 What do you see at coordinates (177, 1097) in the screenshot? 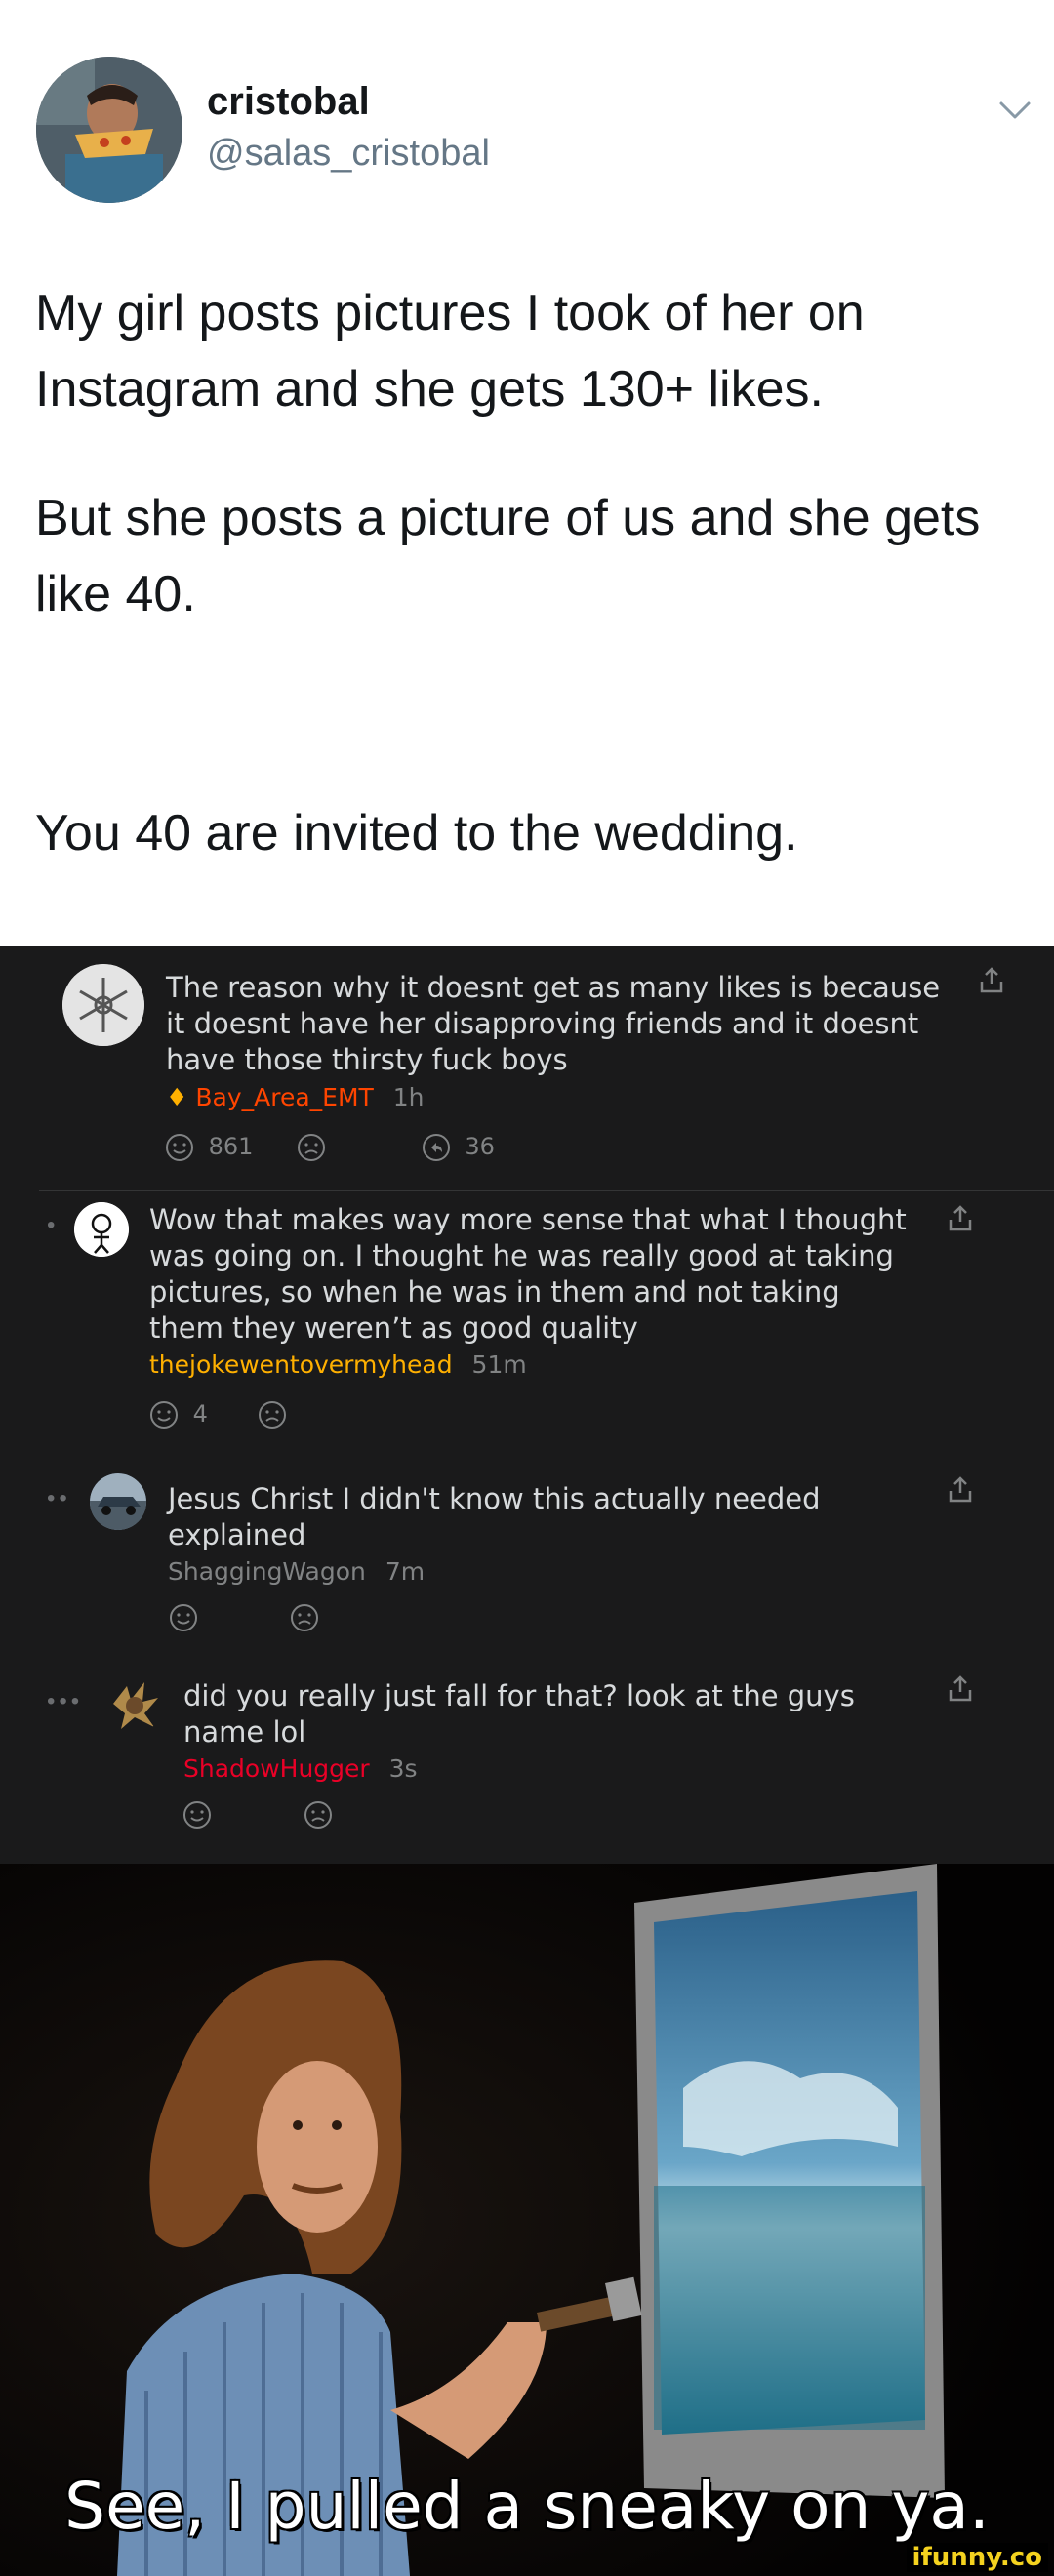
I see `award-icon: ♦` at bounding box center [177, 1097].